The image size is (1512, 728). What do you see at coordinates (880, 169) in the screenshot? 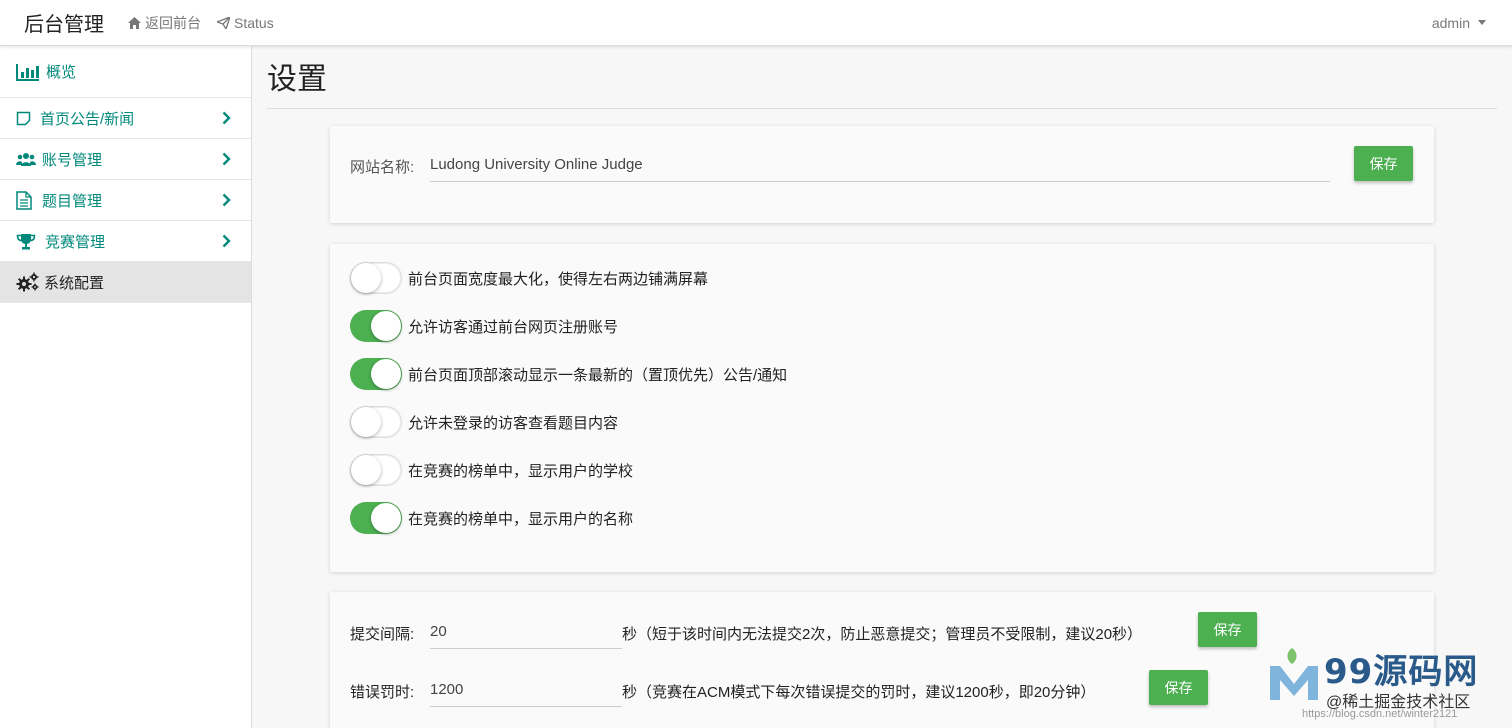
I see `site-name-input: Ludong University Online Judge` at bounding box center [880, 169].